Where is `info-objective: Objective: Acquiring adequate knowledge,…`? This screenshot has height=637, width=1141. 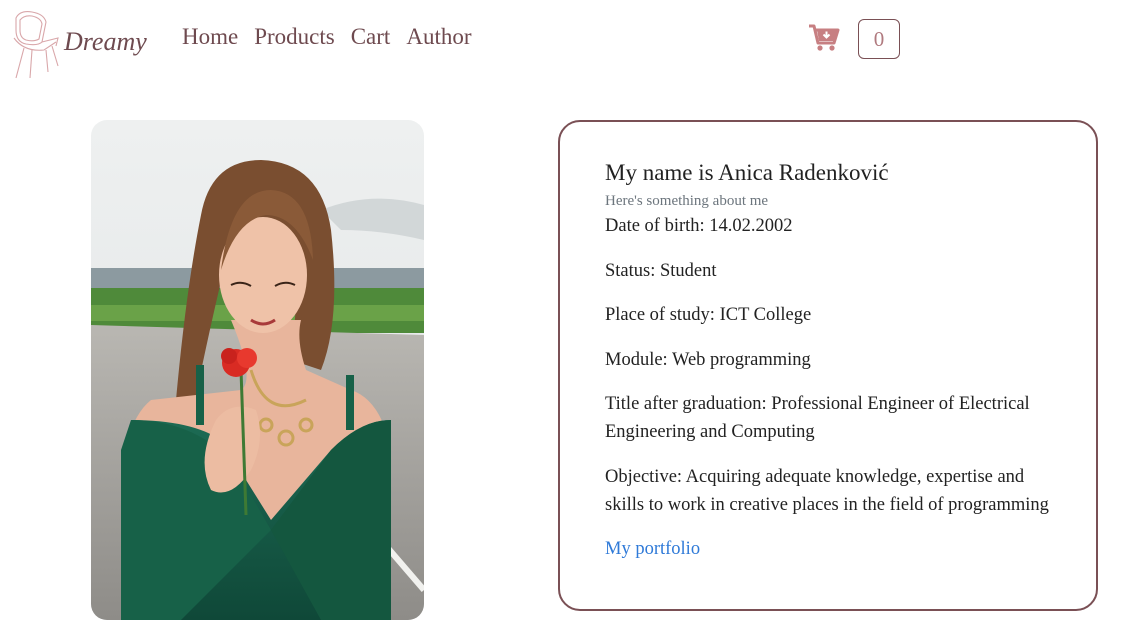
info-objective: Objective: Acquiring adequate knowledge,… is located at coordinates (827, 490).